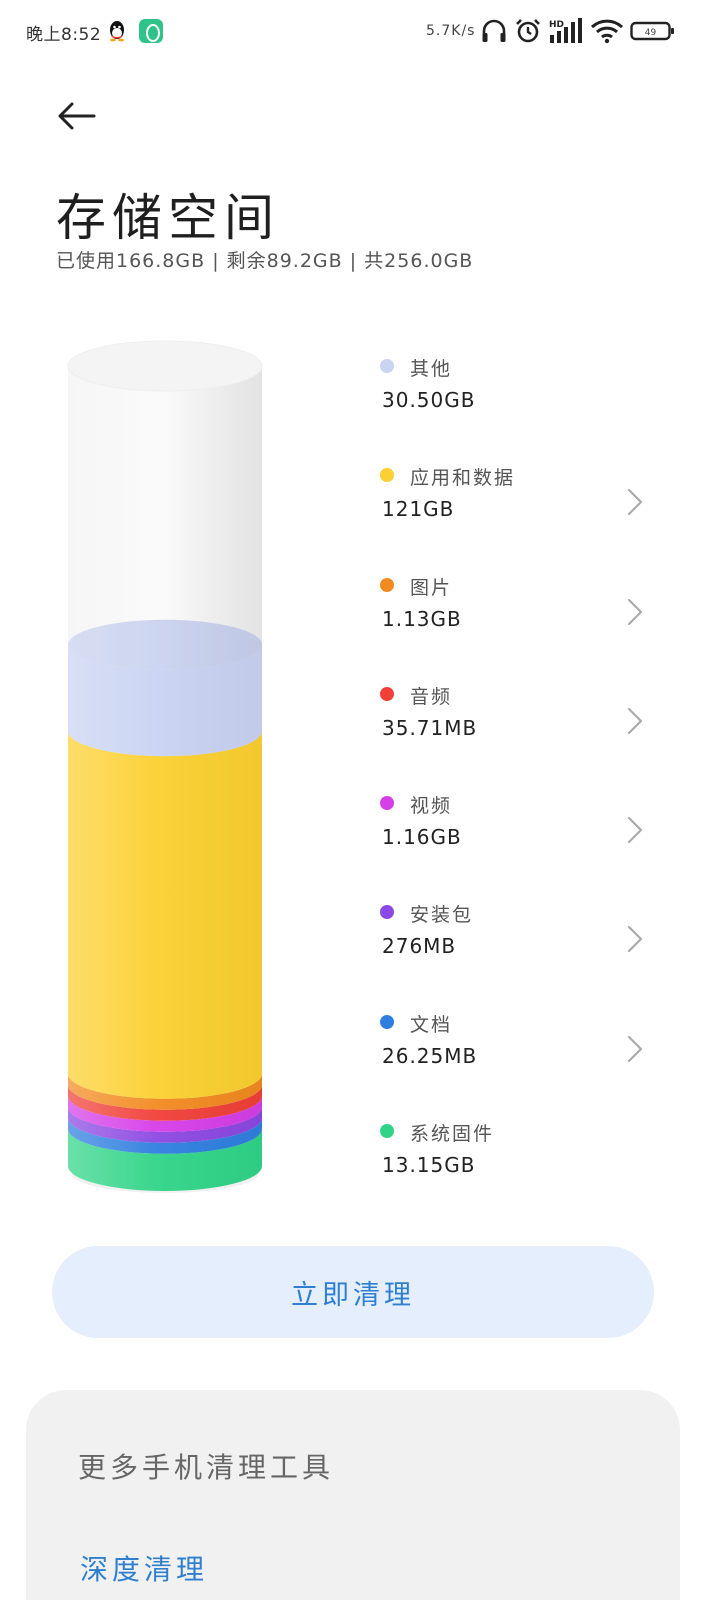 Image resolution: width=720 pixels, height=1600 pixels. I want to click on net-speed: 5.7K/s, so click(451, 31).